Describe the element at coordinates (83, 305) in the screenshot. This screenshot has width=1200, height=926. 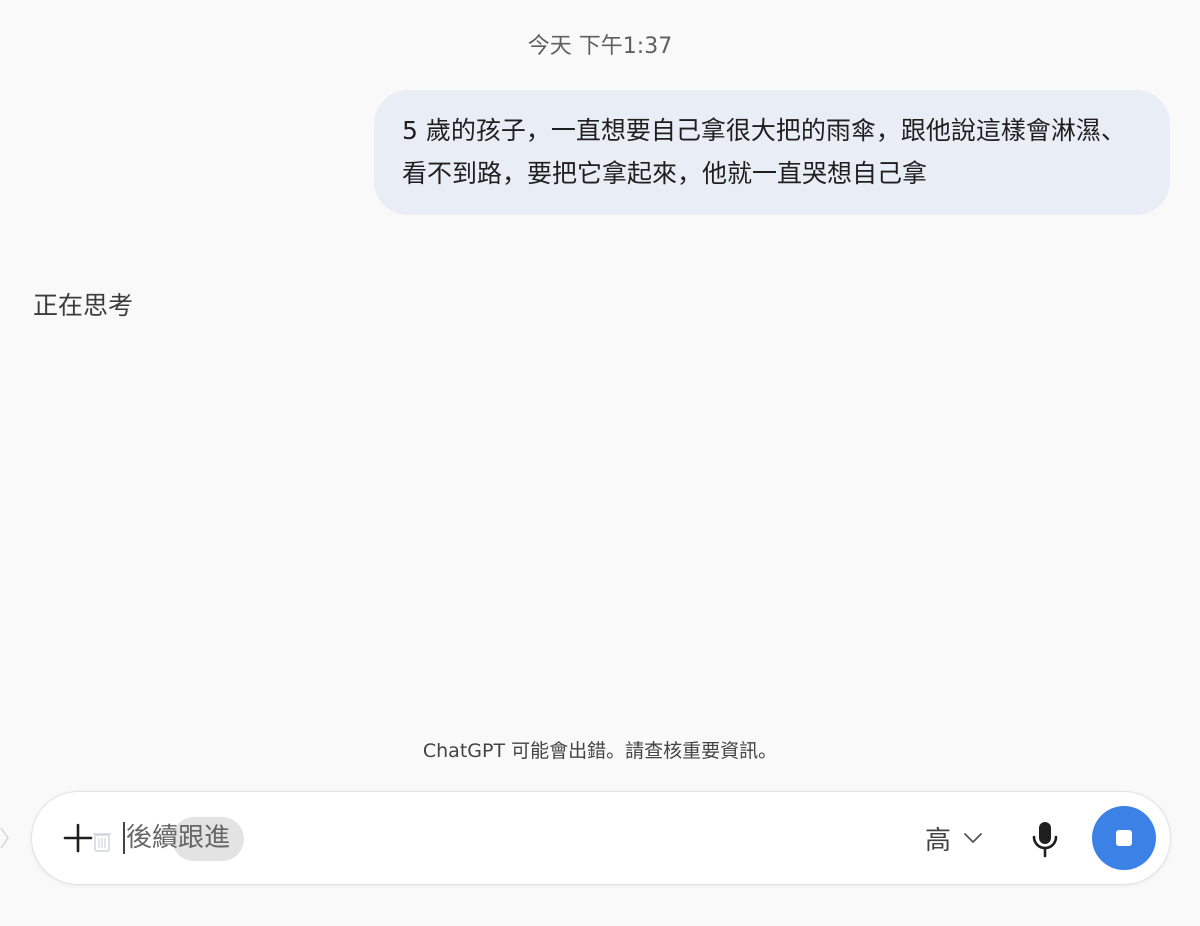
I see `assistant-thinking-status: 正在思考` at that location.